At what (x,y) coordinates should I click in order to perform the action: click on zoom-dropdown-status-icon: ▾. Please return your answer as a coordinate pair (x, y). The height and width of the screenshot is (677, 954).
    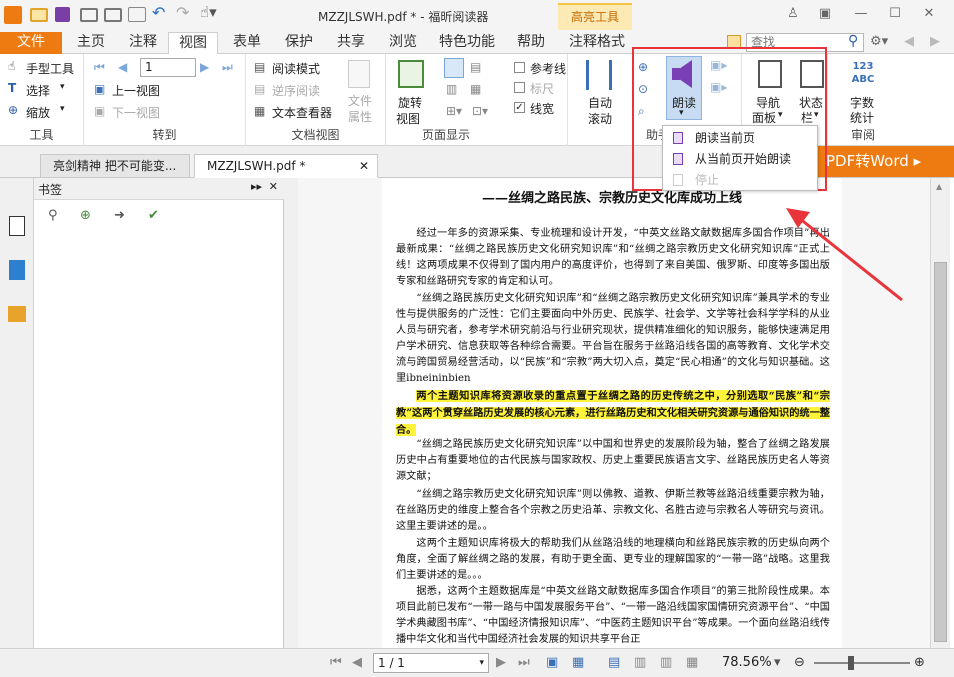
    Looking at the image, I should click on (777, 662).